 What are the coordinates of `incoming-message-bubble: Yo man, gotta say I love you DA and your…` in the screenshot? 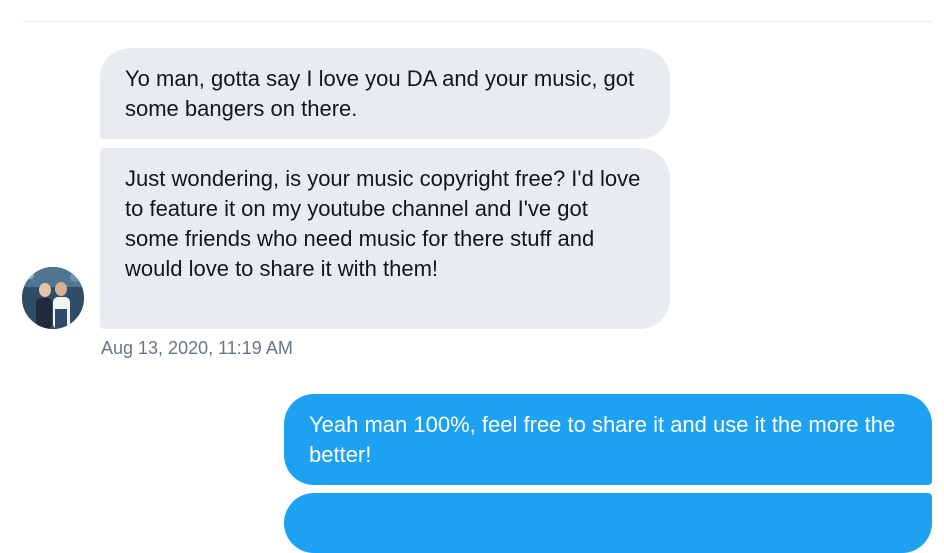 It's located at (385, 93).